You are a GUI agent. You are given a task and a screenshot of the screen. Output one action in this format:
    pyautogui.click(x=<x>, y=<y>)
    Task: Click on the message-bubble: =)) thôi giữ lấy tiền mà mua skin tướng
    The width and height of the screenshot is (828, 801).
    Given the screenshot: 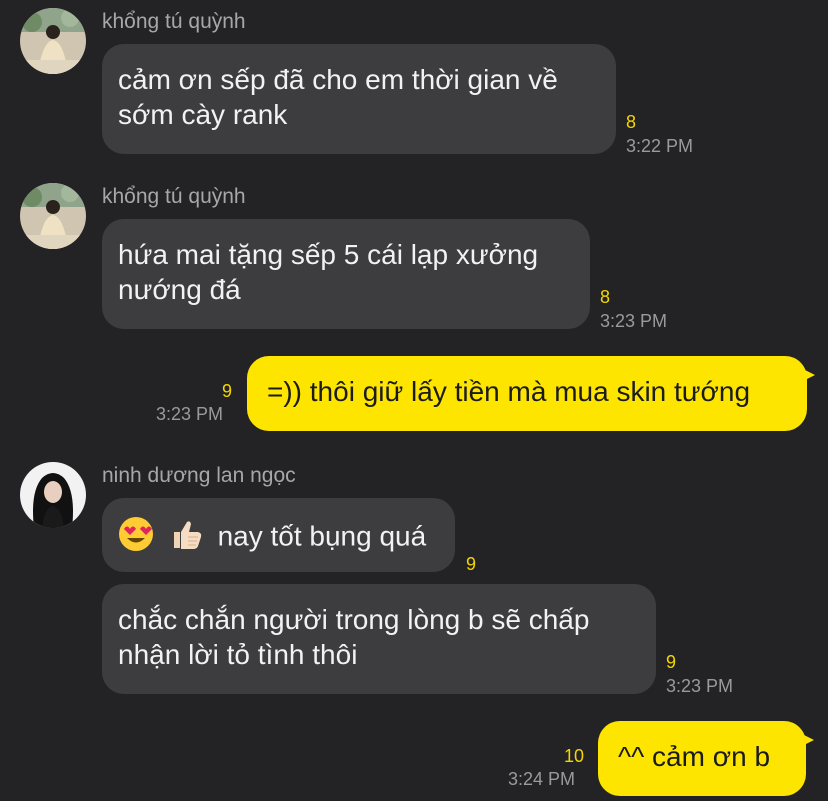 What is the action you would take?
    pyautogui.click(x=531, y=393)
    